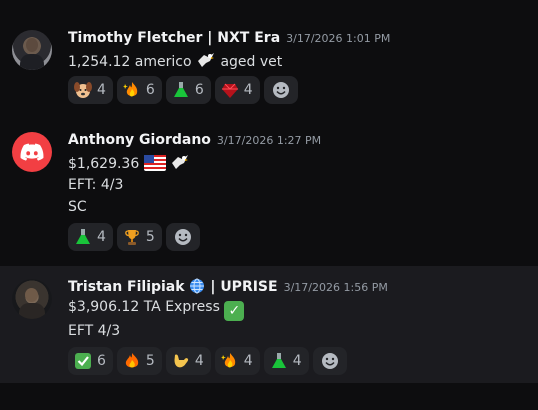  I want to click on message-text: EFT: 4/3, so click(96, 185).